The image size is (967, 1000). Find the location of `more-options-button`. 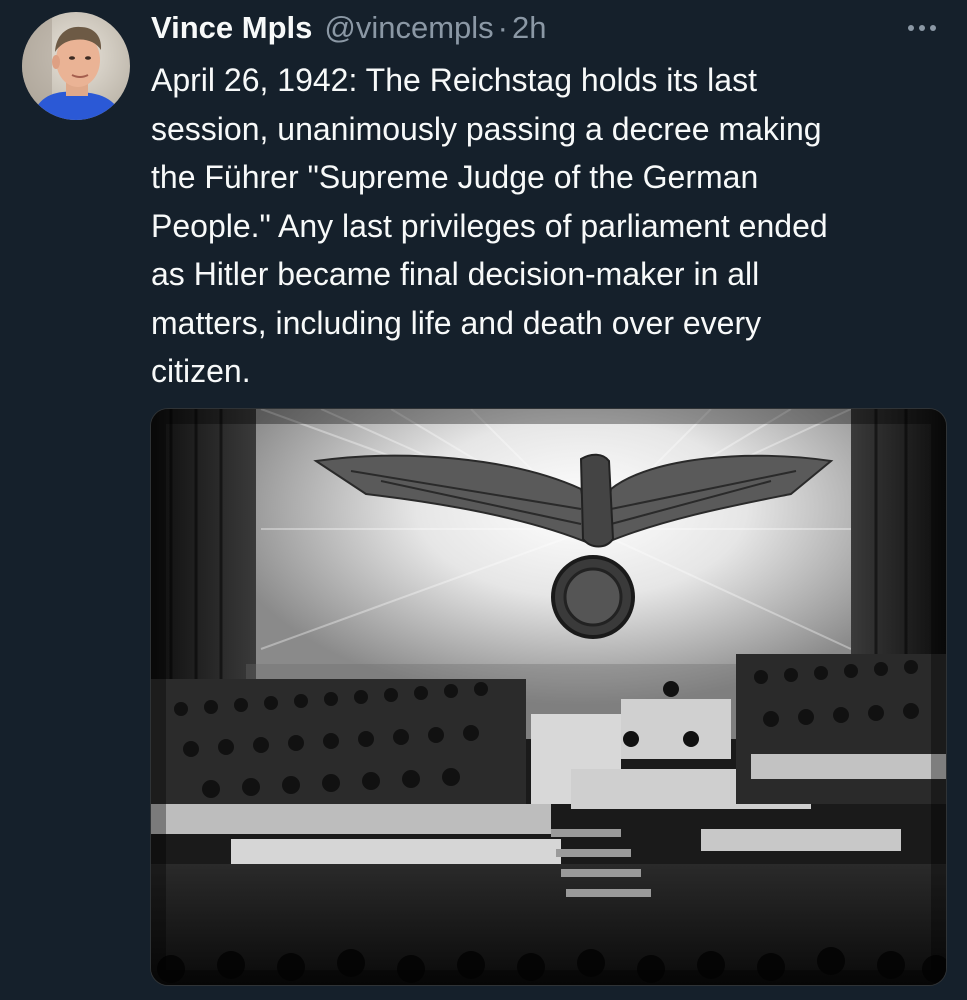

more-options-button is located at coordinates (922, 28).